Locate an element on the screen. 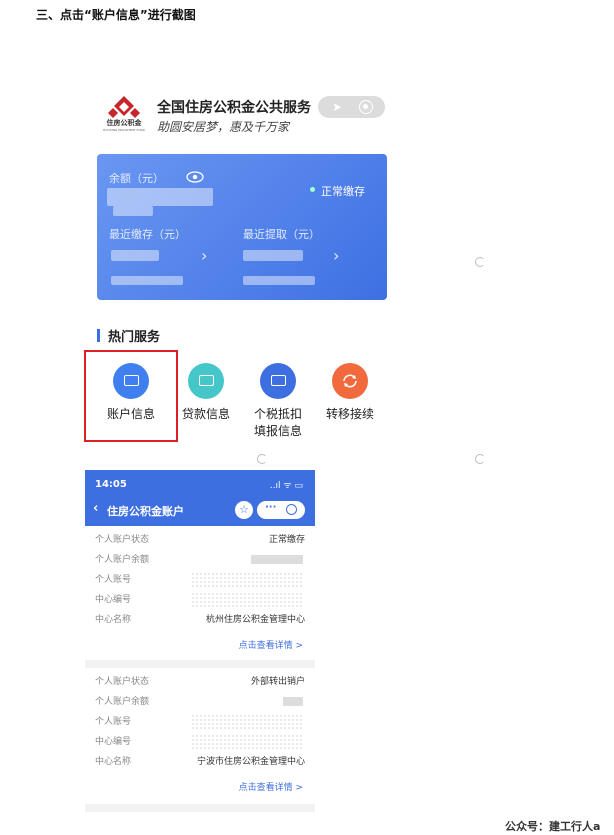 Image resolution: width=614 pixels, height=835 pixels. footer-watermark: 公众号：建工行人a is located at coordinates (553, 826).